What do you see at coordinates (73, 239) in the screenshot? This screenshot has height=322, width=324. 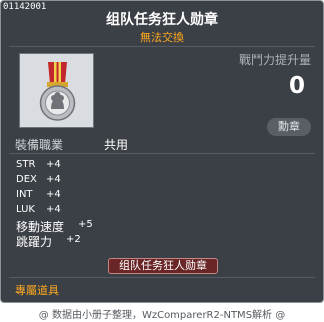 I see `stat-value: +2` at bounding box center [73, 239].